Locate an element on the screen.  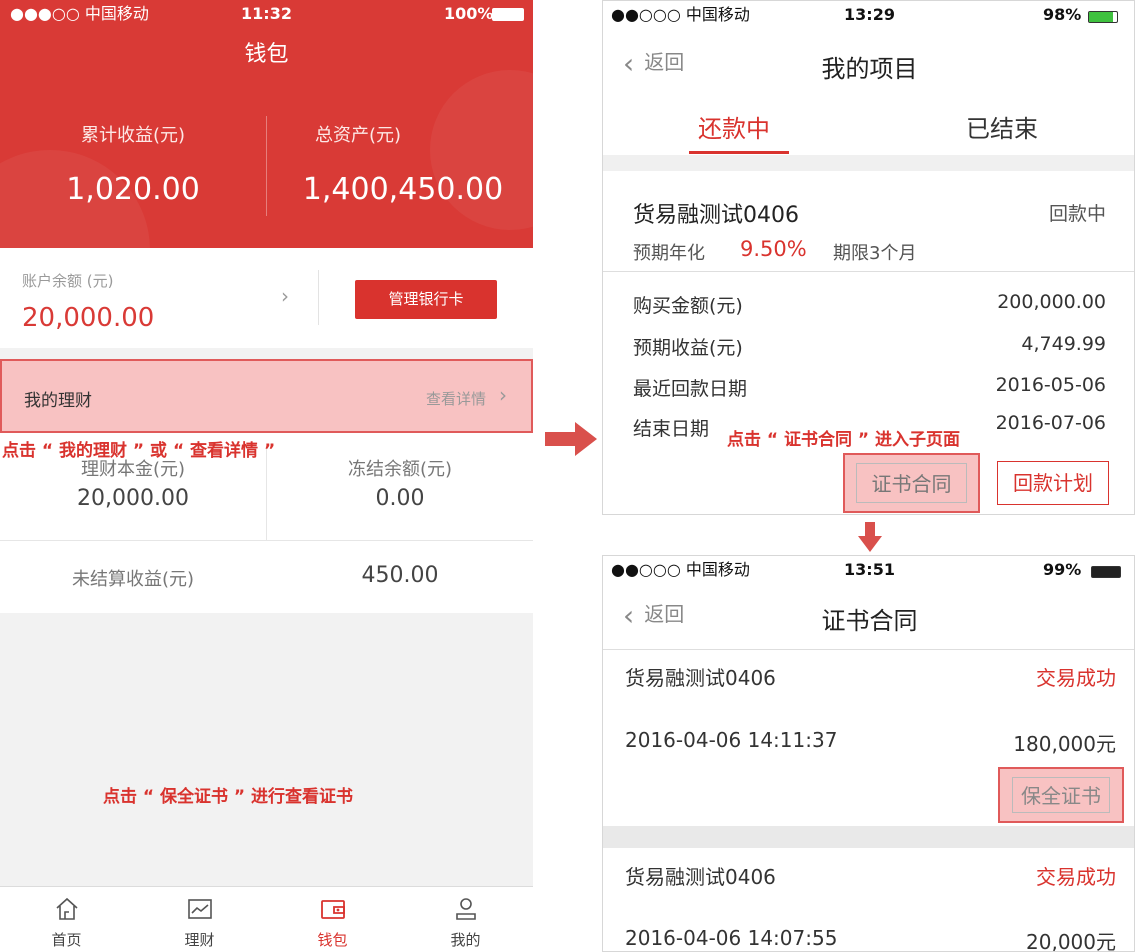
view-details-link: 查看详情 is located at coordinates (456, 398).